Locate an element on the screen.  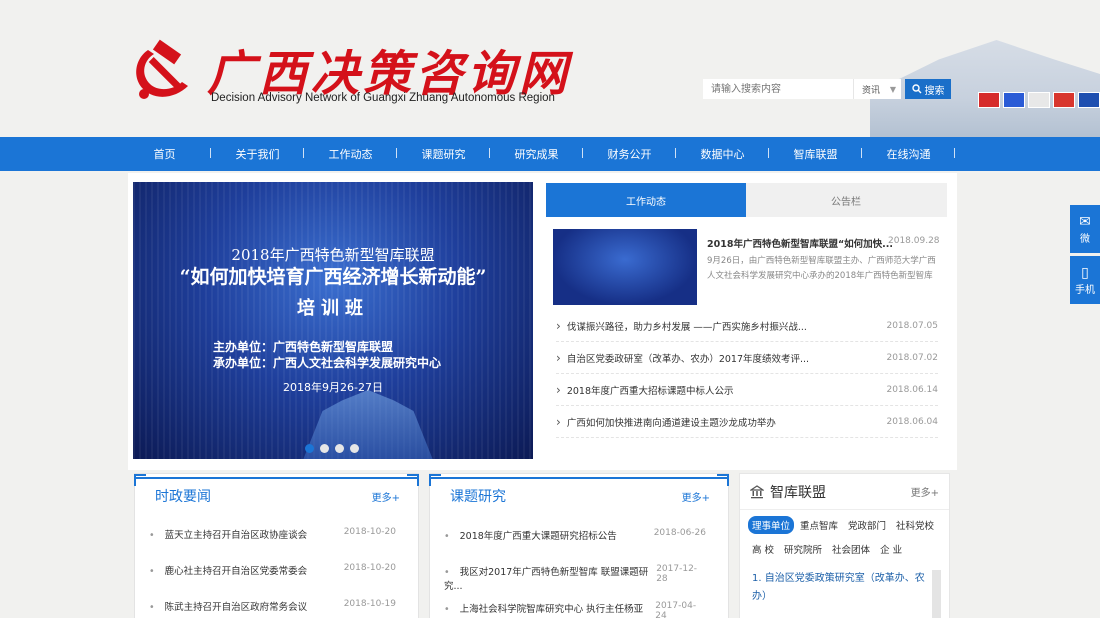
banner-line-2: “如何加快培育广西经济增长新动能” is located at coordinates (333, 277).